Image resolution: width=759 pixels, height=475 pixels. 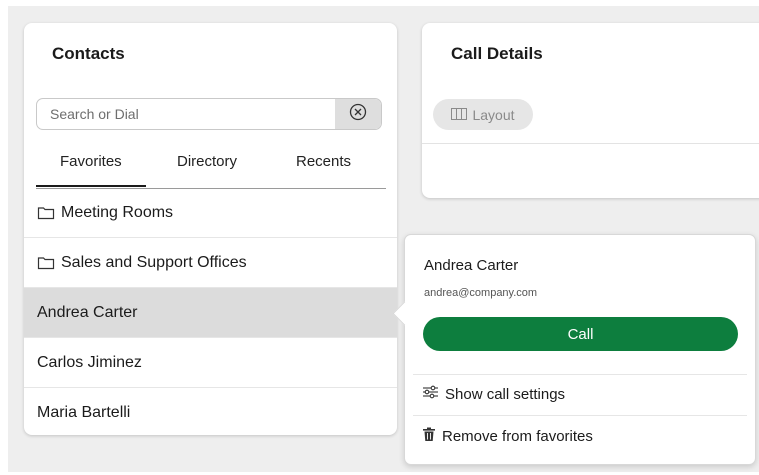 What do you see at coordinates (210, 213) in the screenshot?
I see `list-item-meeting-rooms: Meeting Rooms` at bounding box center [210, 213].